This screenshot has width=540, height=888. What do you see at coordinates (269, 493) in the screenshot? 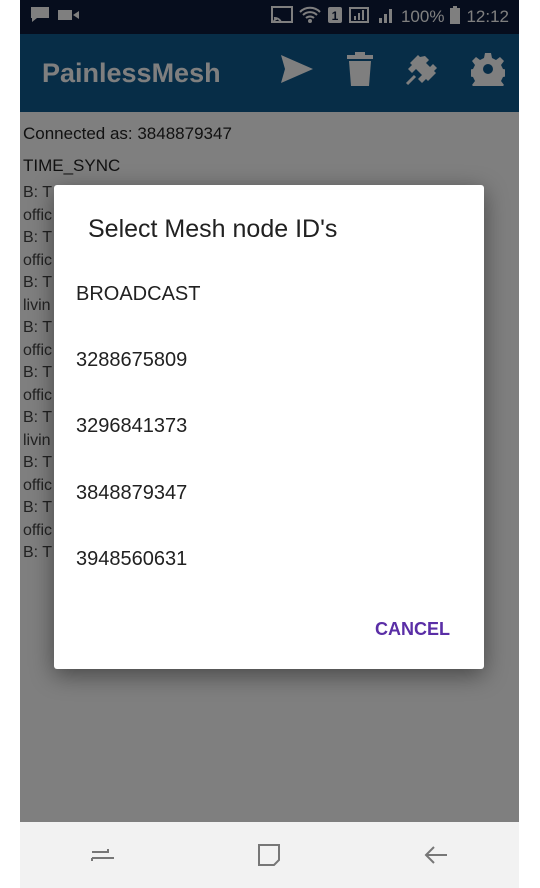
I see `option-node-id: 3848879347` at bounding box center [269, 493].